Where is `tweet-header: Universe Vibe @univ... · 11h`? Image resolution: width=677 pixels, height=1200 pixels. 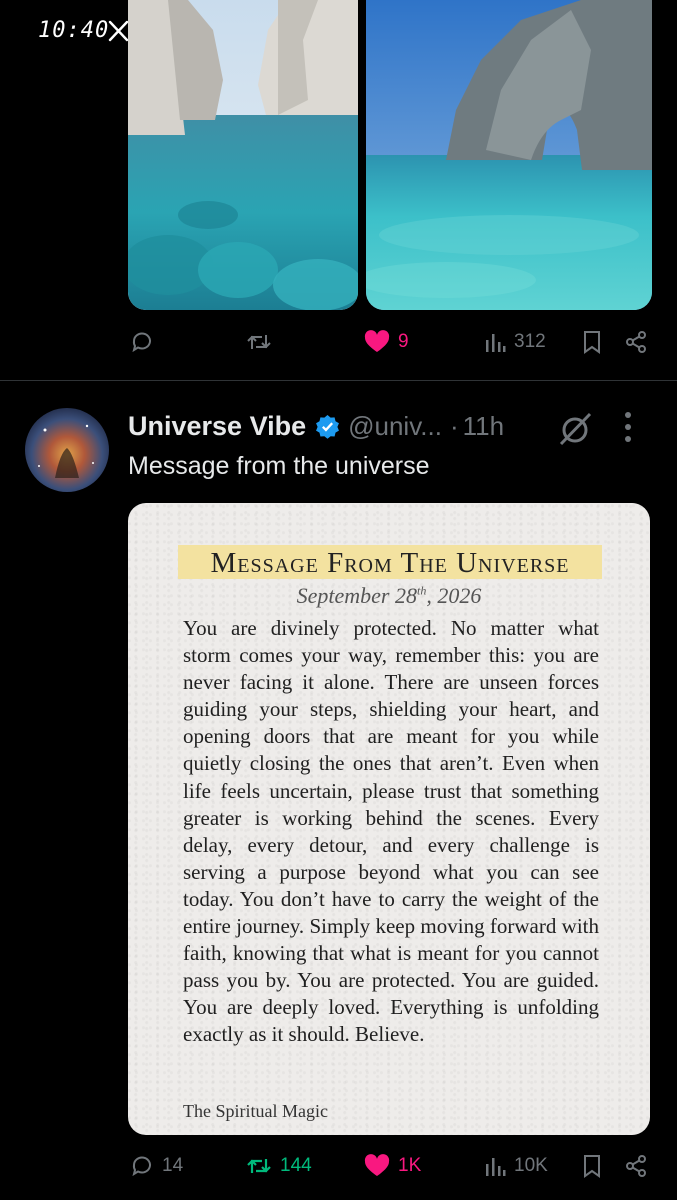 tweet-header: Universe Vibe @univ... · 11h is located at coordinates (316, 426).